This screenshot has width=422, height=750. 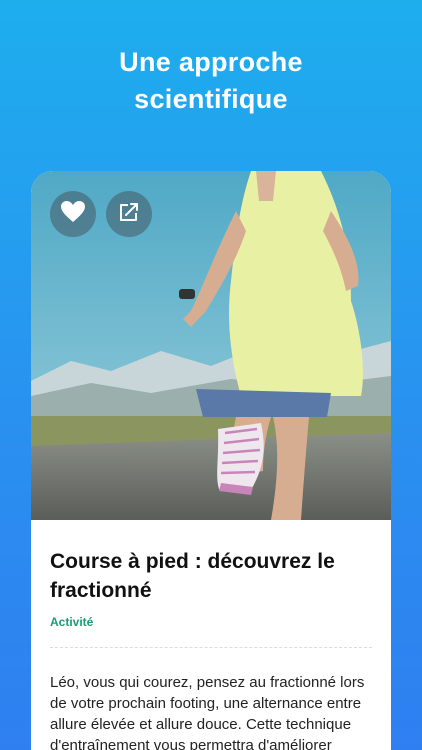 I want to click on share-button, so click(x=129, y=214).